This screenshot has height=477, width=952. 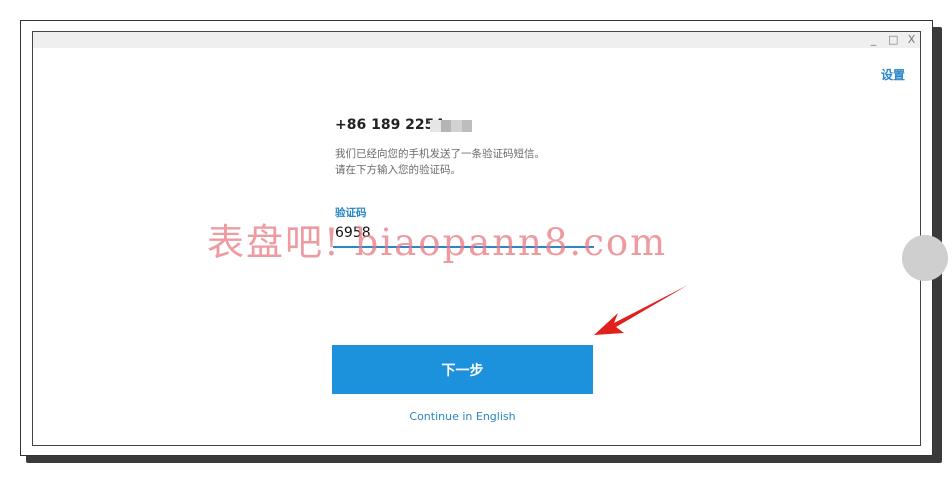 I want to click on continue-in-english-link: Continue in English, so click(x=462, y=416).